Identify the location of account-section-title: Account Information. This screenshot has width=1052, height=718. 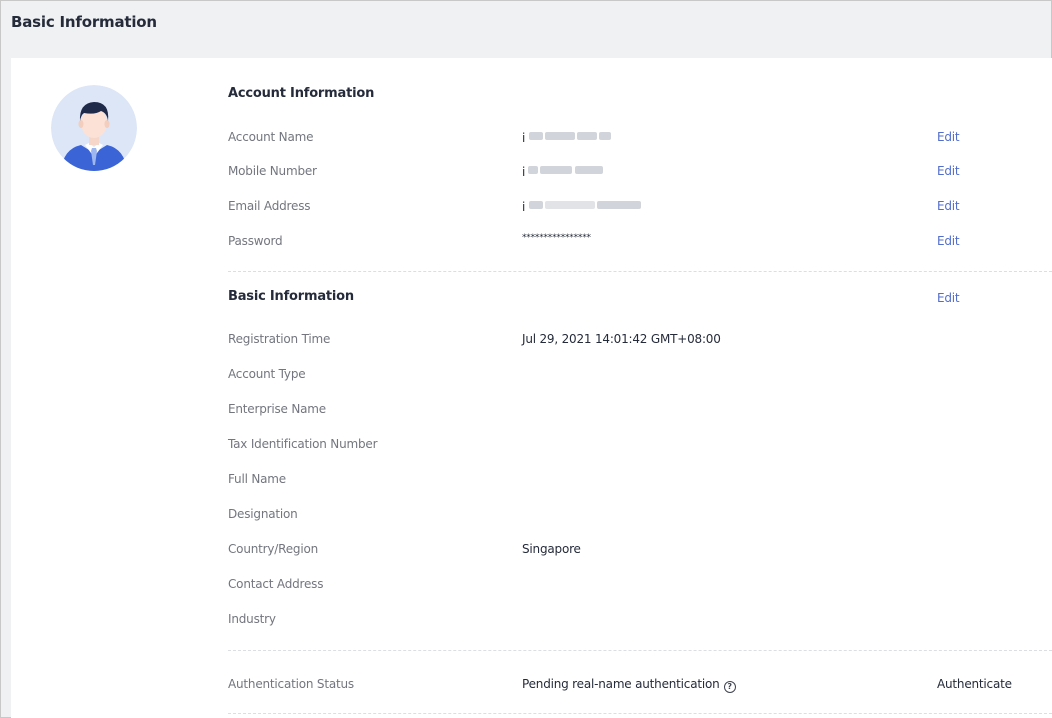
(301, 93).